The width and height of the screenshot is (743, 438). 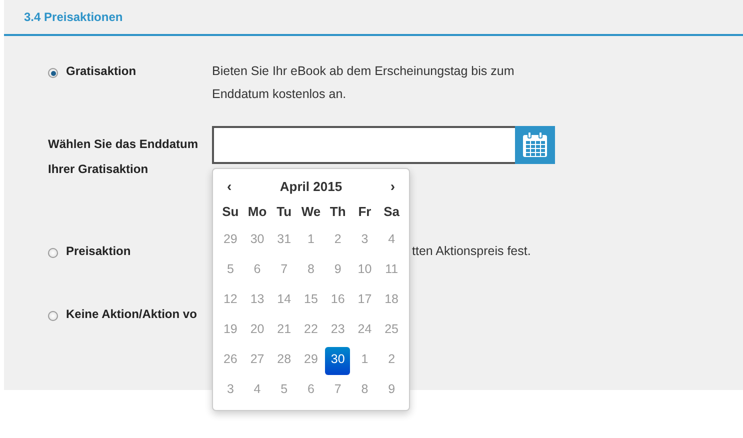 I want to click on day-cell: 24, so click(x=365, y=331).